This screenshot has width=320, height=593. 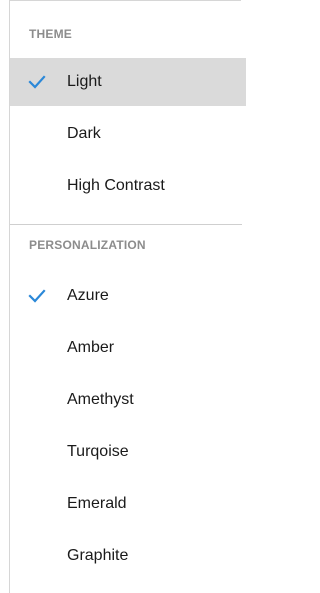 I want to click on personalization-item-graphite: Graphite, so click(x=128, y=556).